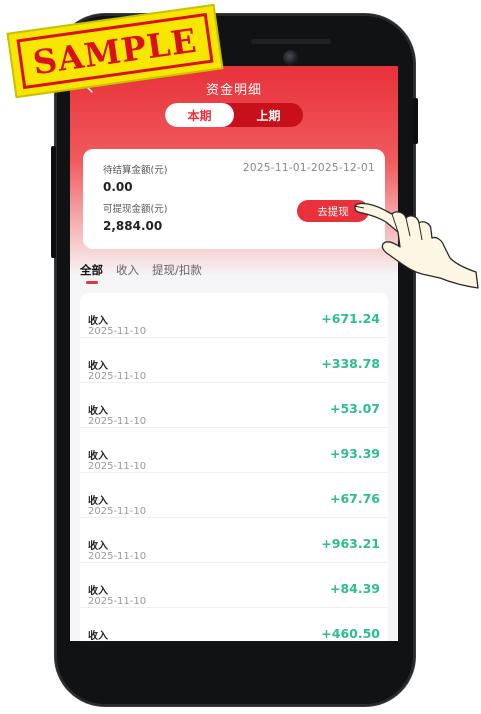 This screenshot has width=481, height=714. I want to click on list-item: 收入 2025-11-10 +67.76, so click(234, 495).